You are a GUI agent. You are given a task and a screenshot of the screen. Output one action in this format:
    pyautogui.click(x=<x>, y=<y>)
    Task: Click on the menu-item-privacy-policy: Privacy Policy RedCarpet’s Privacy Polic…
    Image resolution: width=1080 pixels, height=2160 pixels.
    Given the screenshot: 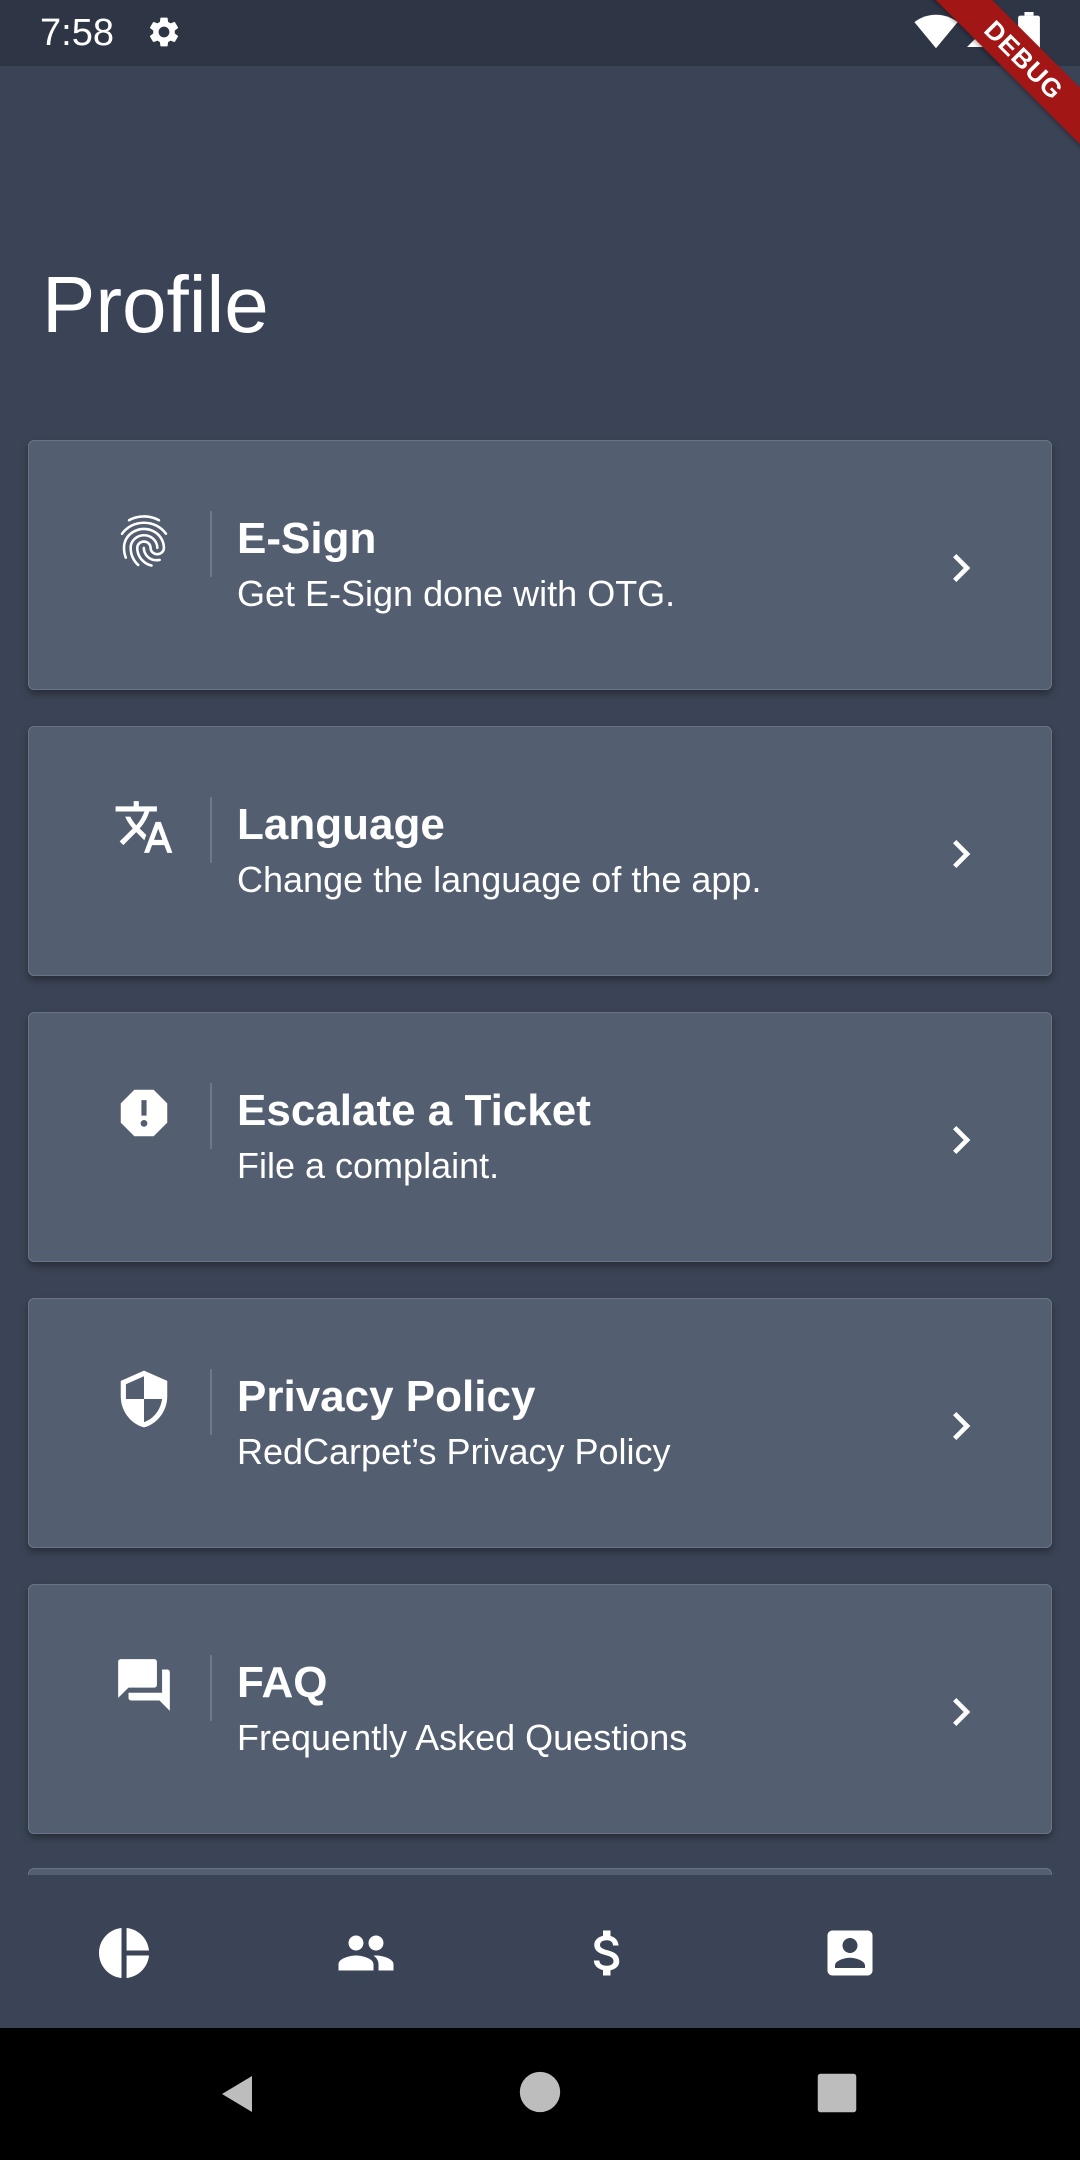 What is the action you would take?
    pyautogui.click(x=540, y=1423)
    